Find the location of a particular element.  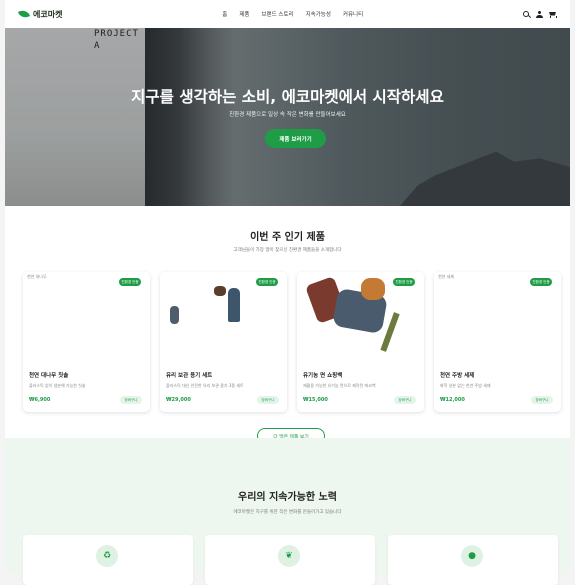

broken-image-alt: 천연 세제 is located at coordinates (446, 276).